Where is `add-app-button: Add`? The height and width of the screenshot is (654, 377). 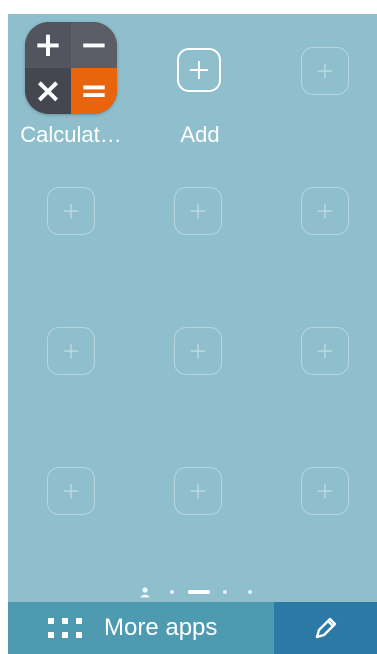 add-app-button: Add is located at coordinates (200, 84).